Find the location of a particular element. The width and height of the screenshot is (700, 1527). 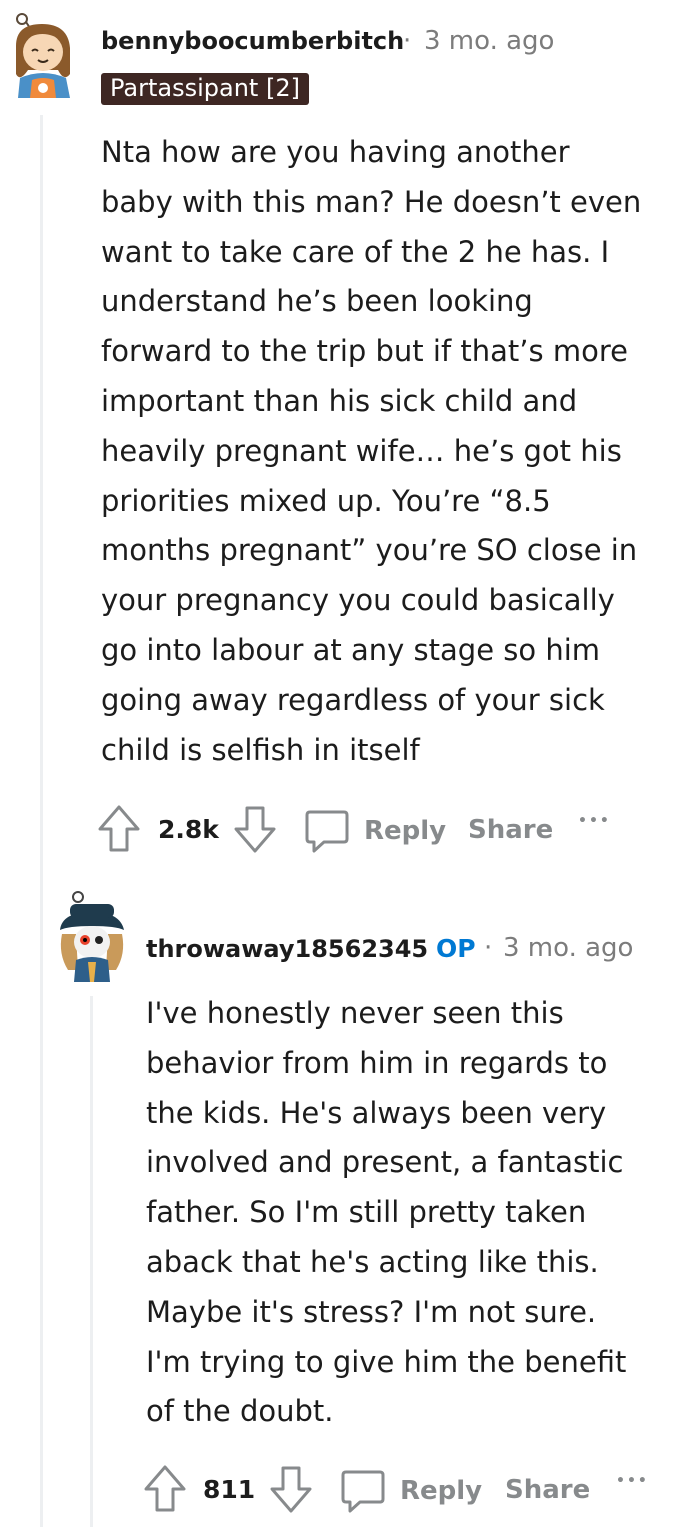

comment-author: bennyboocumberbitch is located at coordinates (252, 41).